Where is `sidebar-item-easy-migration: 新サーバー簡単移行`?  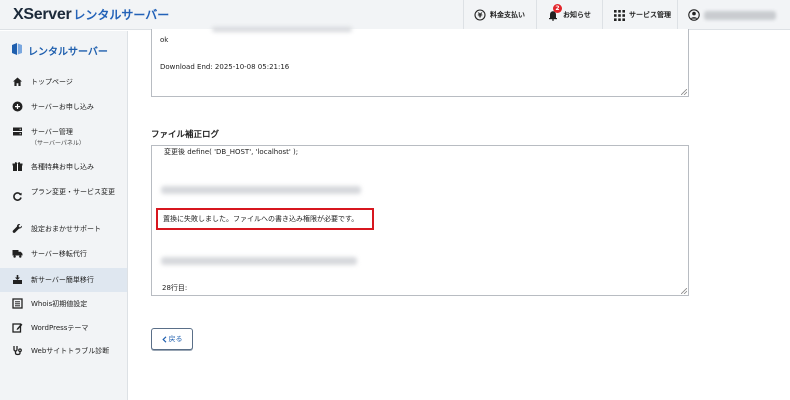
sidebar-item-easy-migration: 新サーバー簡単移行 is located at coordinates (63, 280).